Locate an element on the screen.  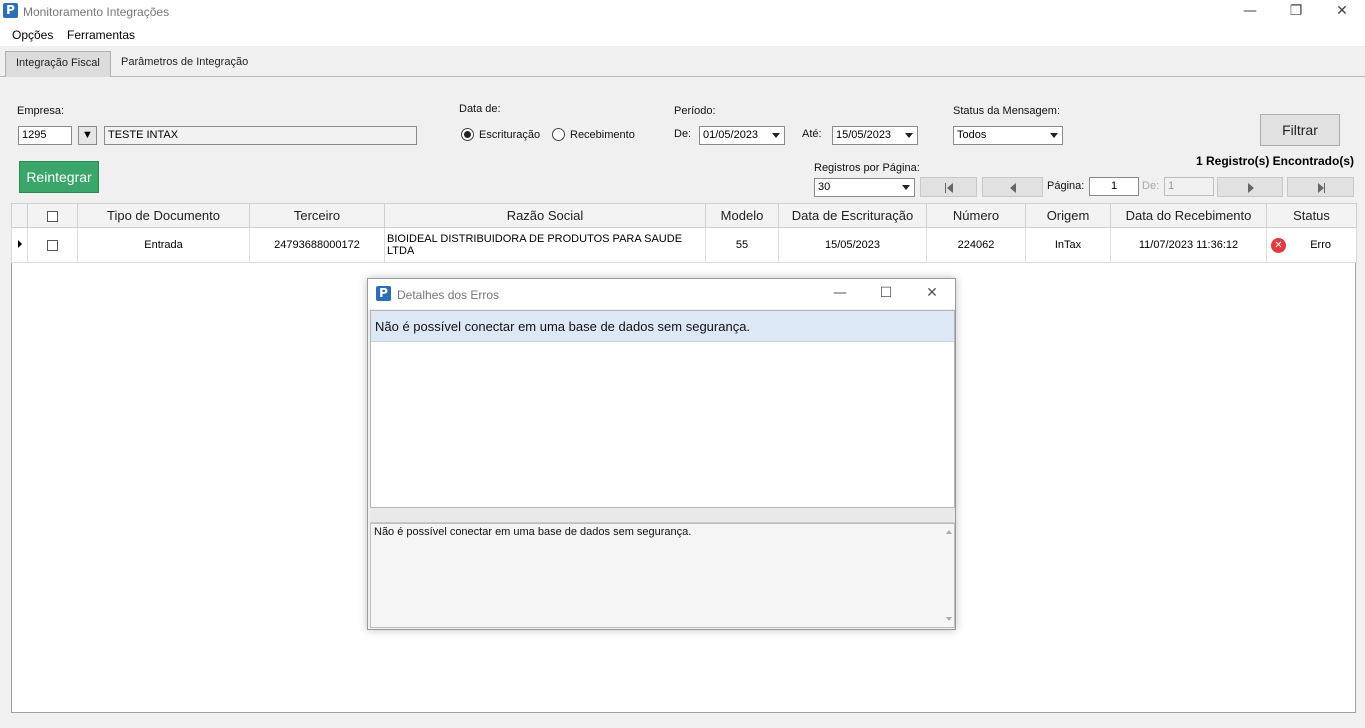
error-icon: ✕ is located at coordinates (1278, 245).